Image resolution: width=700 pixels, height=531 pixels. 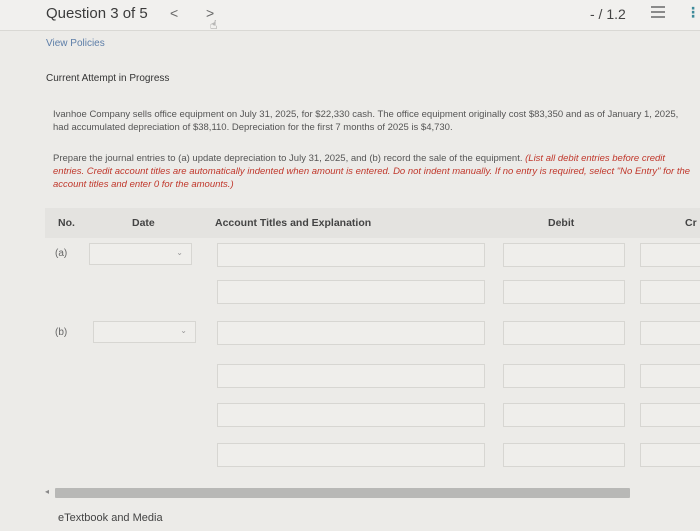 What do you see at coordinates (110, 518) in the screenshot?
I see `etextbook-media-link: eTextbook and Media` at bounding box center [110, 518].